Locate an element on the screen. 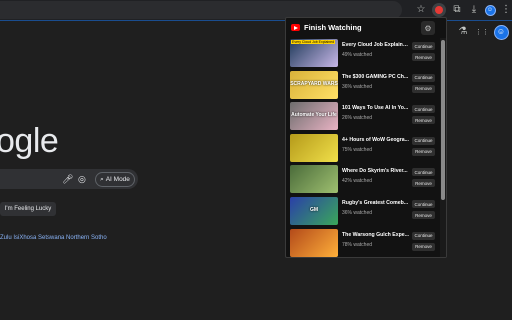 The width and height of the screenshot is (512, 320). labs-icon: ⚗ is located at coordinates (463, 32).